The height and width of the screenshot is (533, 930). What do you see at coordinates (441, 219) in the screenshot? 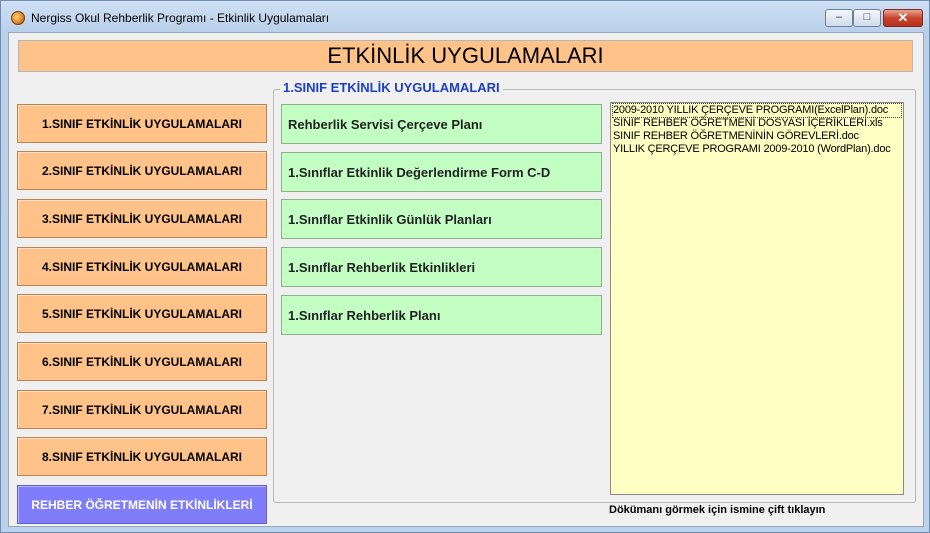
I see `daily-plans-button: 1.Sınıflar Etkinlik Günlük Planları` at bounding box center [441, 219].